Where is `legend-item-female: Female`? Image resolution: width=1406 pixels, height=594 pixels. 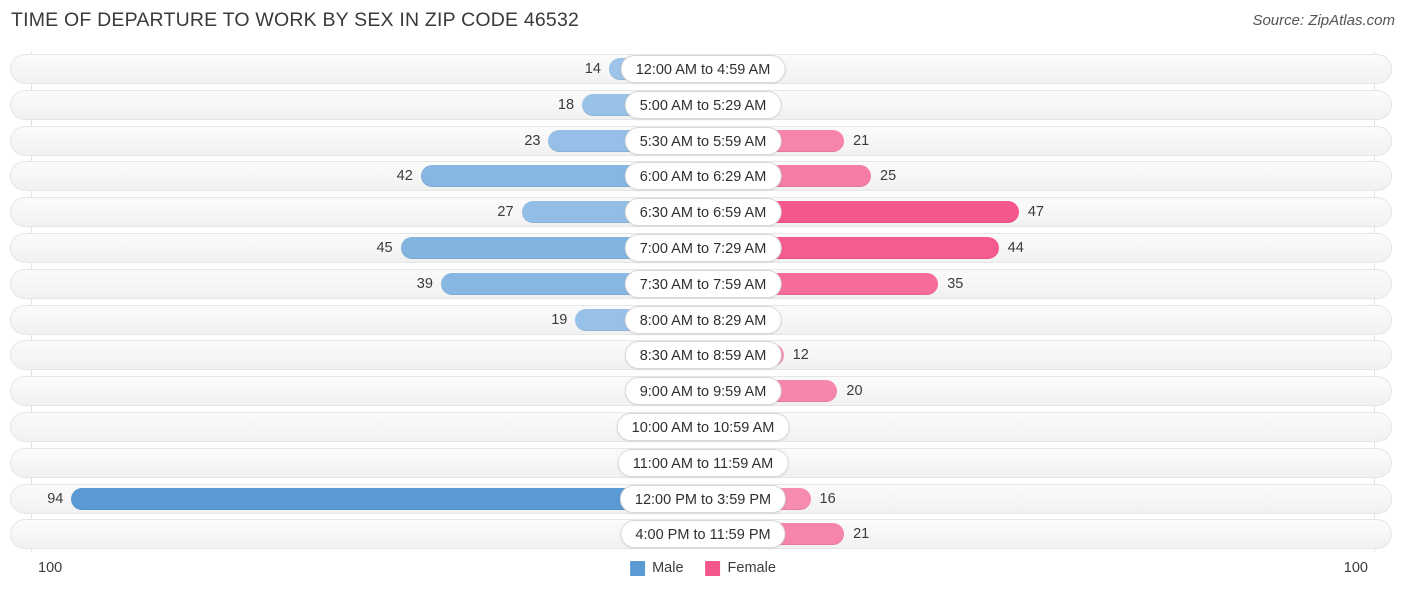 legend-item-female: Female is located at coordinates (740, 568).